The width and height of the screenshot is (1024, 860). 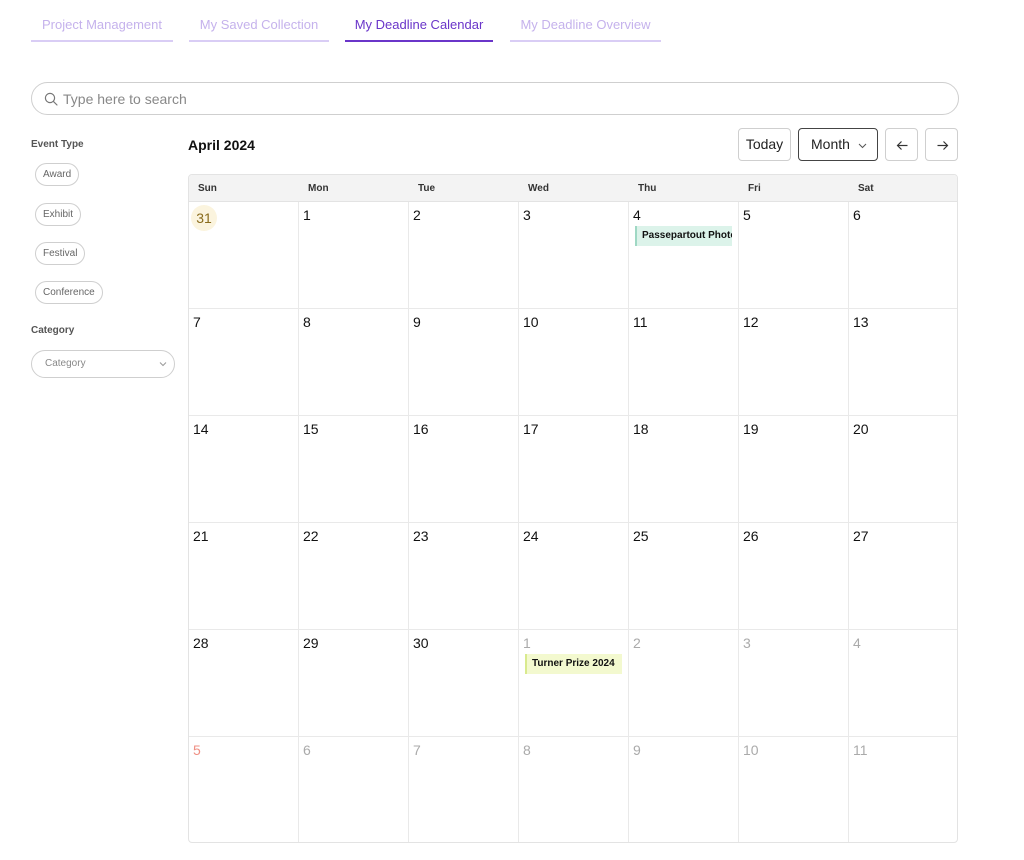 I want to click on chevron-down-icon, so click(x=163, y=364).